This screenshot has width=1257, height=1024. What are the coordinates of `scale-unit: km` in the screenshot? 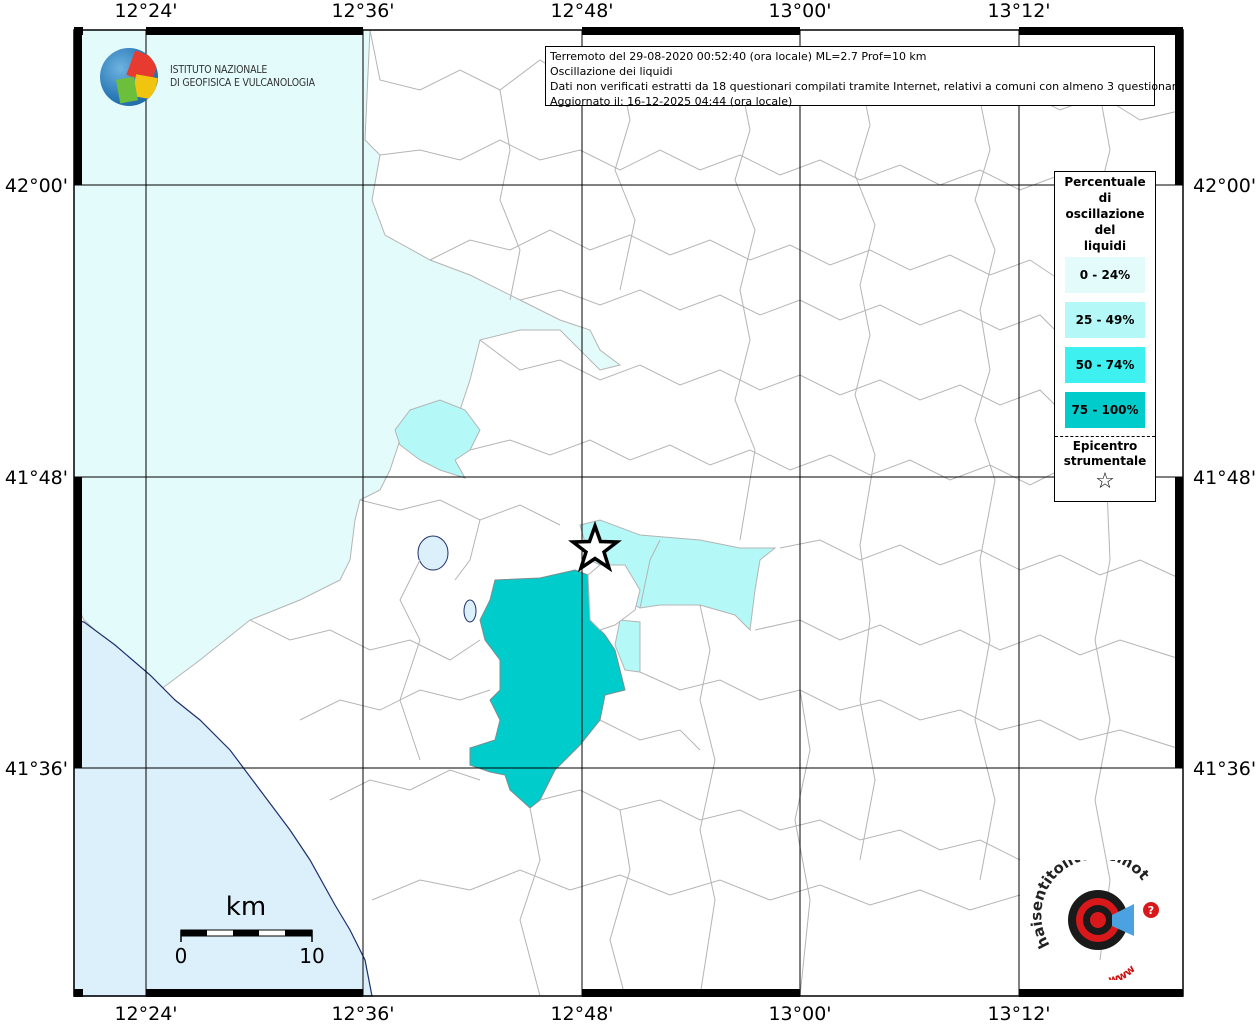 It's located at (246, 907).